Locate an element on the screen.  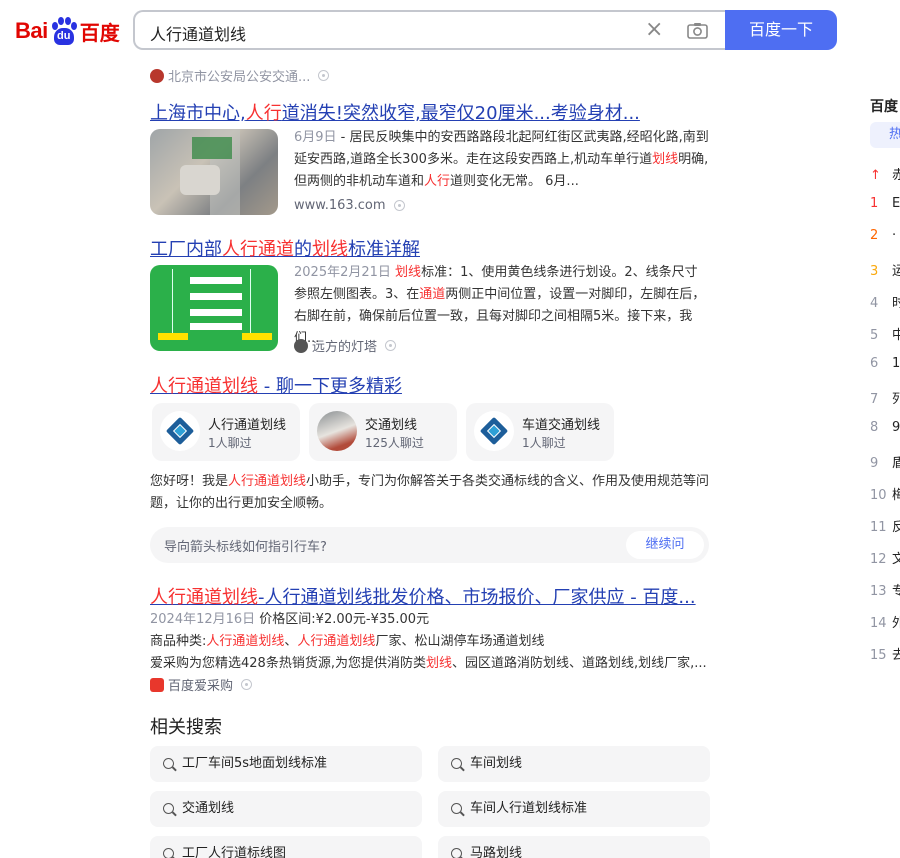
hot-rank: ↑ is located at coordinates (875, 175).